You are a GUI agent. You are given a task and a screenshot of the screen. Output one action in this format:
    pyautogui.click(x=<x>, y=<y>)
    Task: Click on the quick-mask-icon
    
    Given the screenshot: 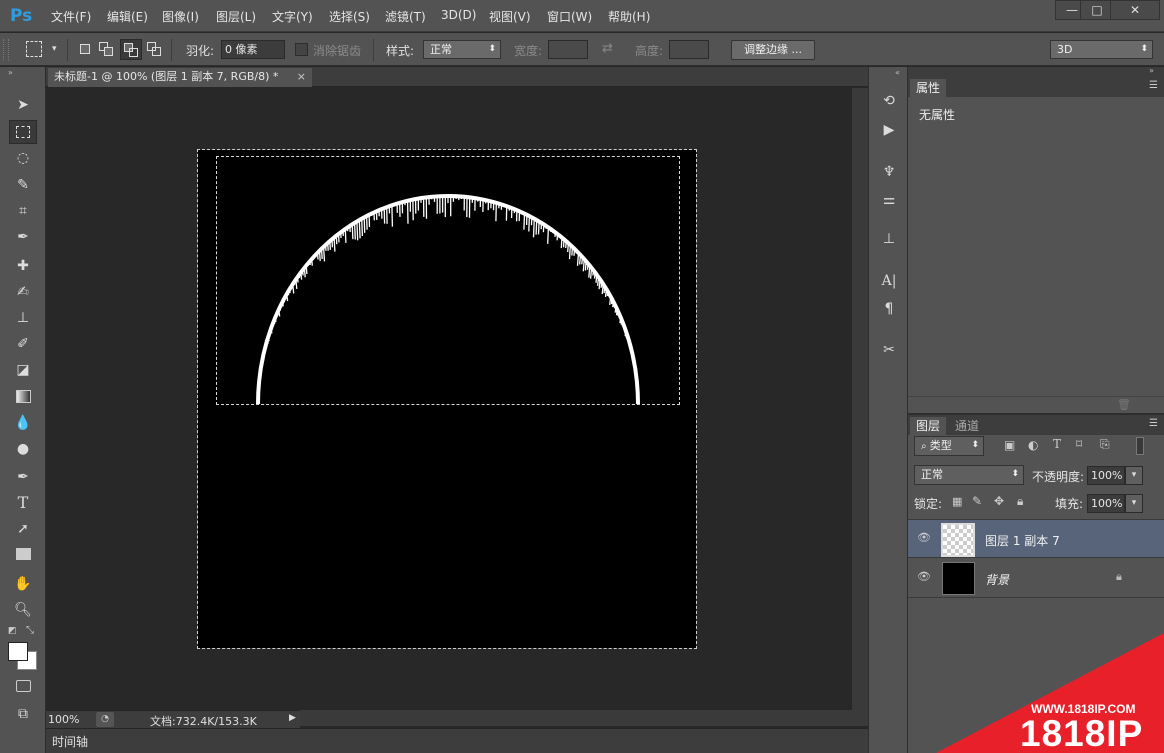 What is the action you would take?
    pyautogui.click(x=23, y=686)
    